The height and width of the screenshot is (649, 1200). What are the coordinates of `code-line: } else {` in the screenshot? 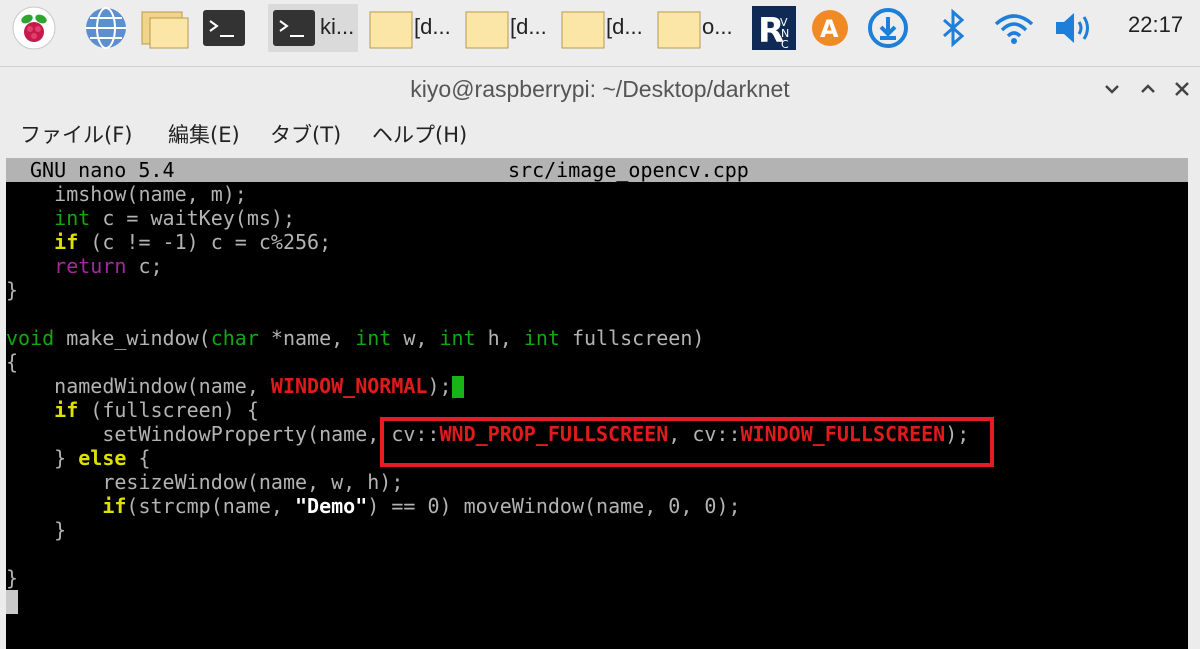 It's located at (78, 458).